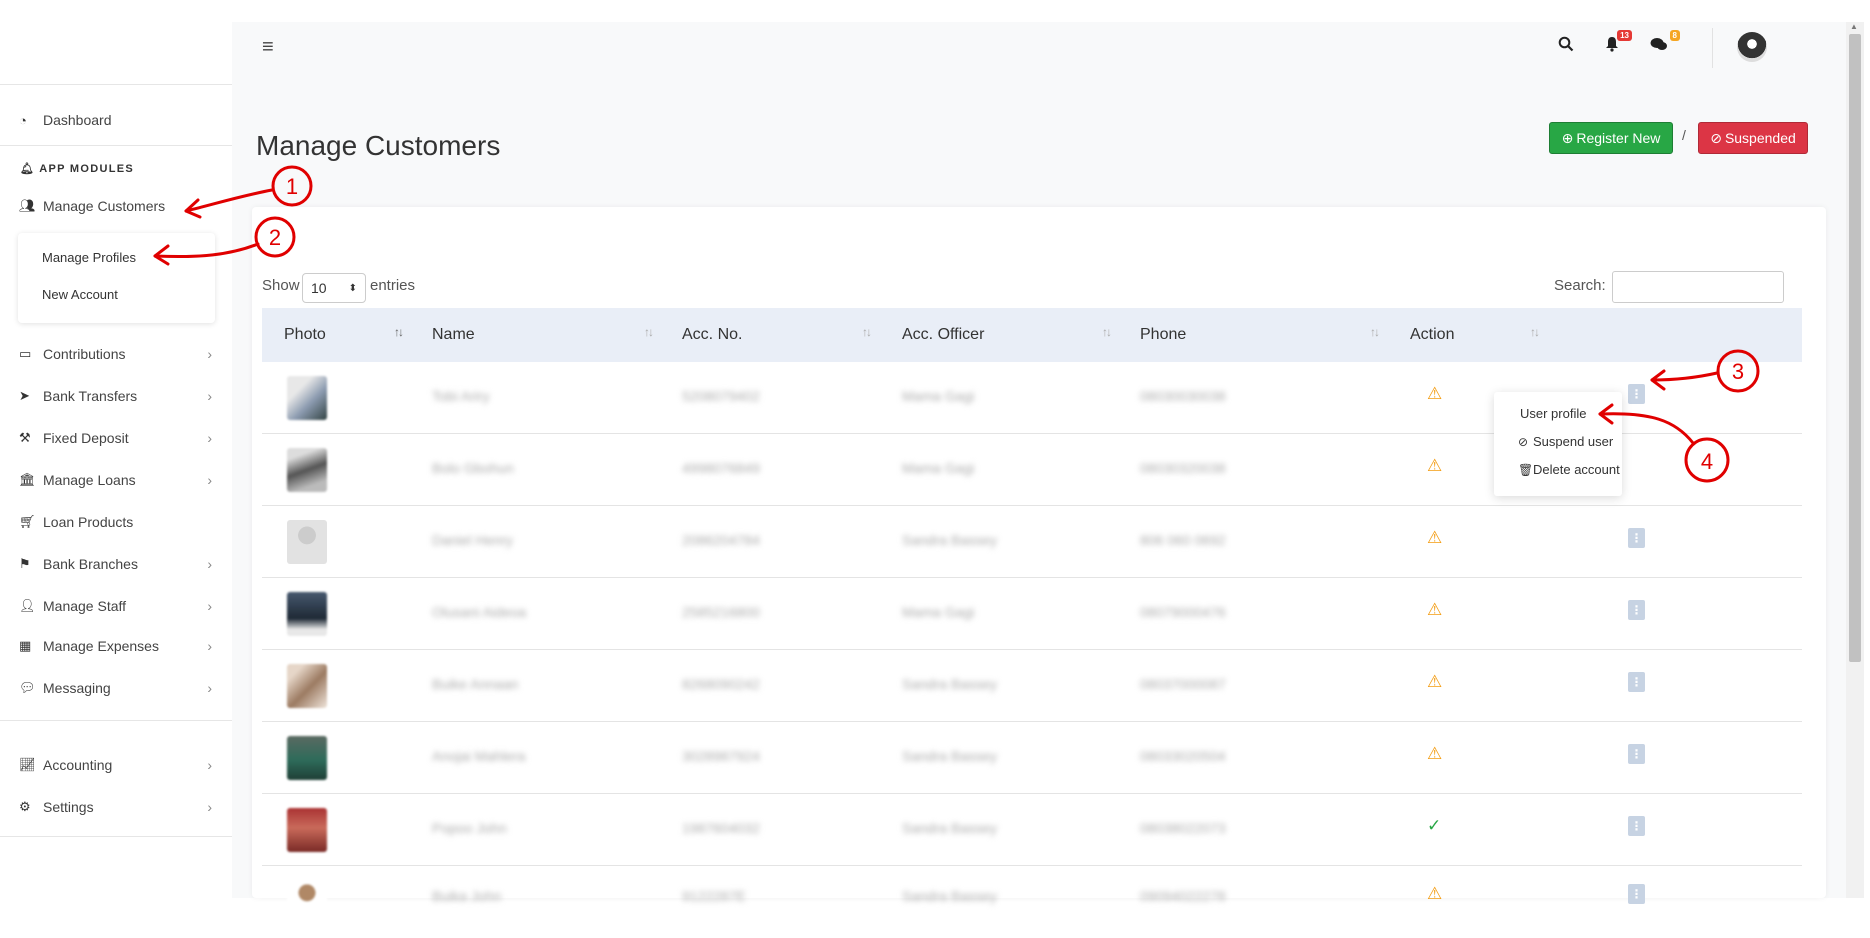 Image resolution: width=1870 pixels, height=938 pixels. What do you see at coordinates (116, 807) in the screenshot?
I see `sidebar-item-settings: ⚙ Settings ›` at bounding box center [116, 807].